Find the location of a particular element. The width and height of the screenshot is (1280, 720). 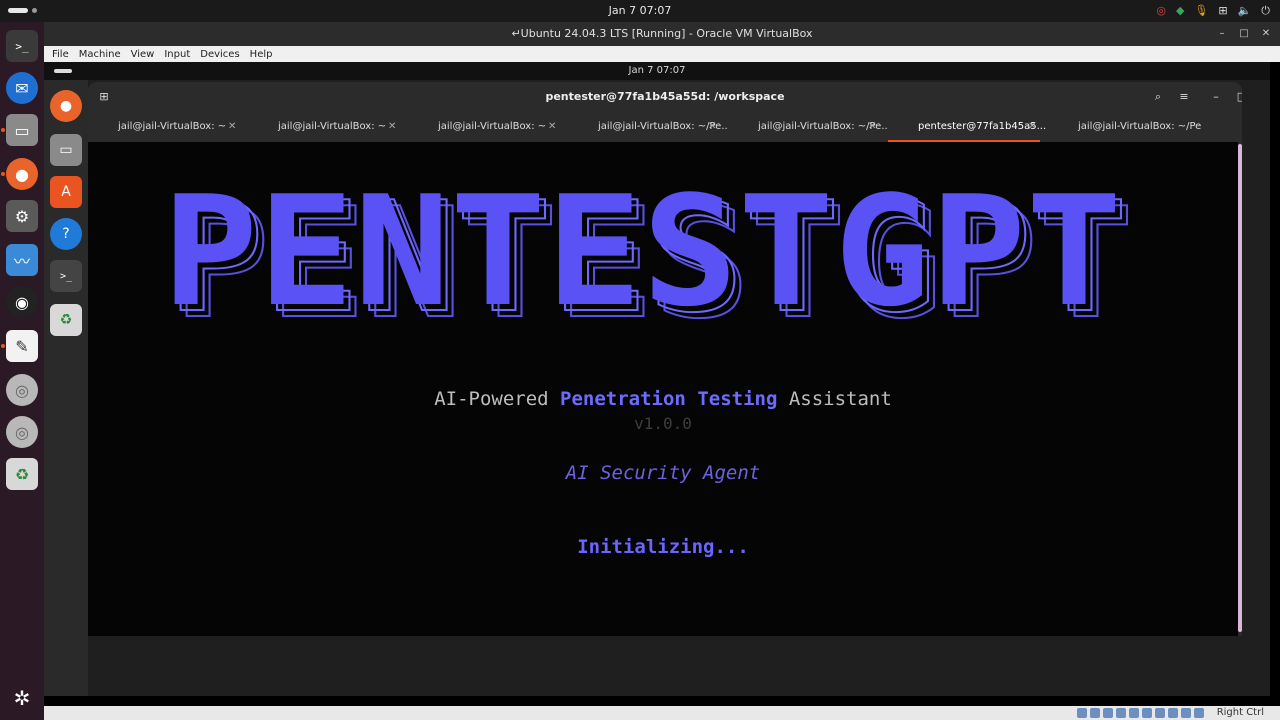

mouse-integration-icon is located at coordinates (1199, 713).